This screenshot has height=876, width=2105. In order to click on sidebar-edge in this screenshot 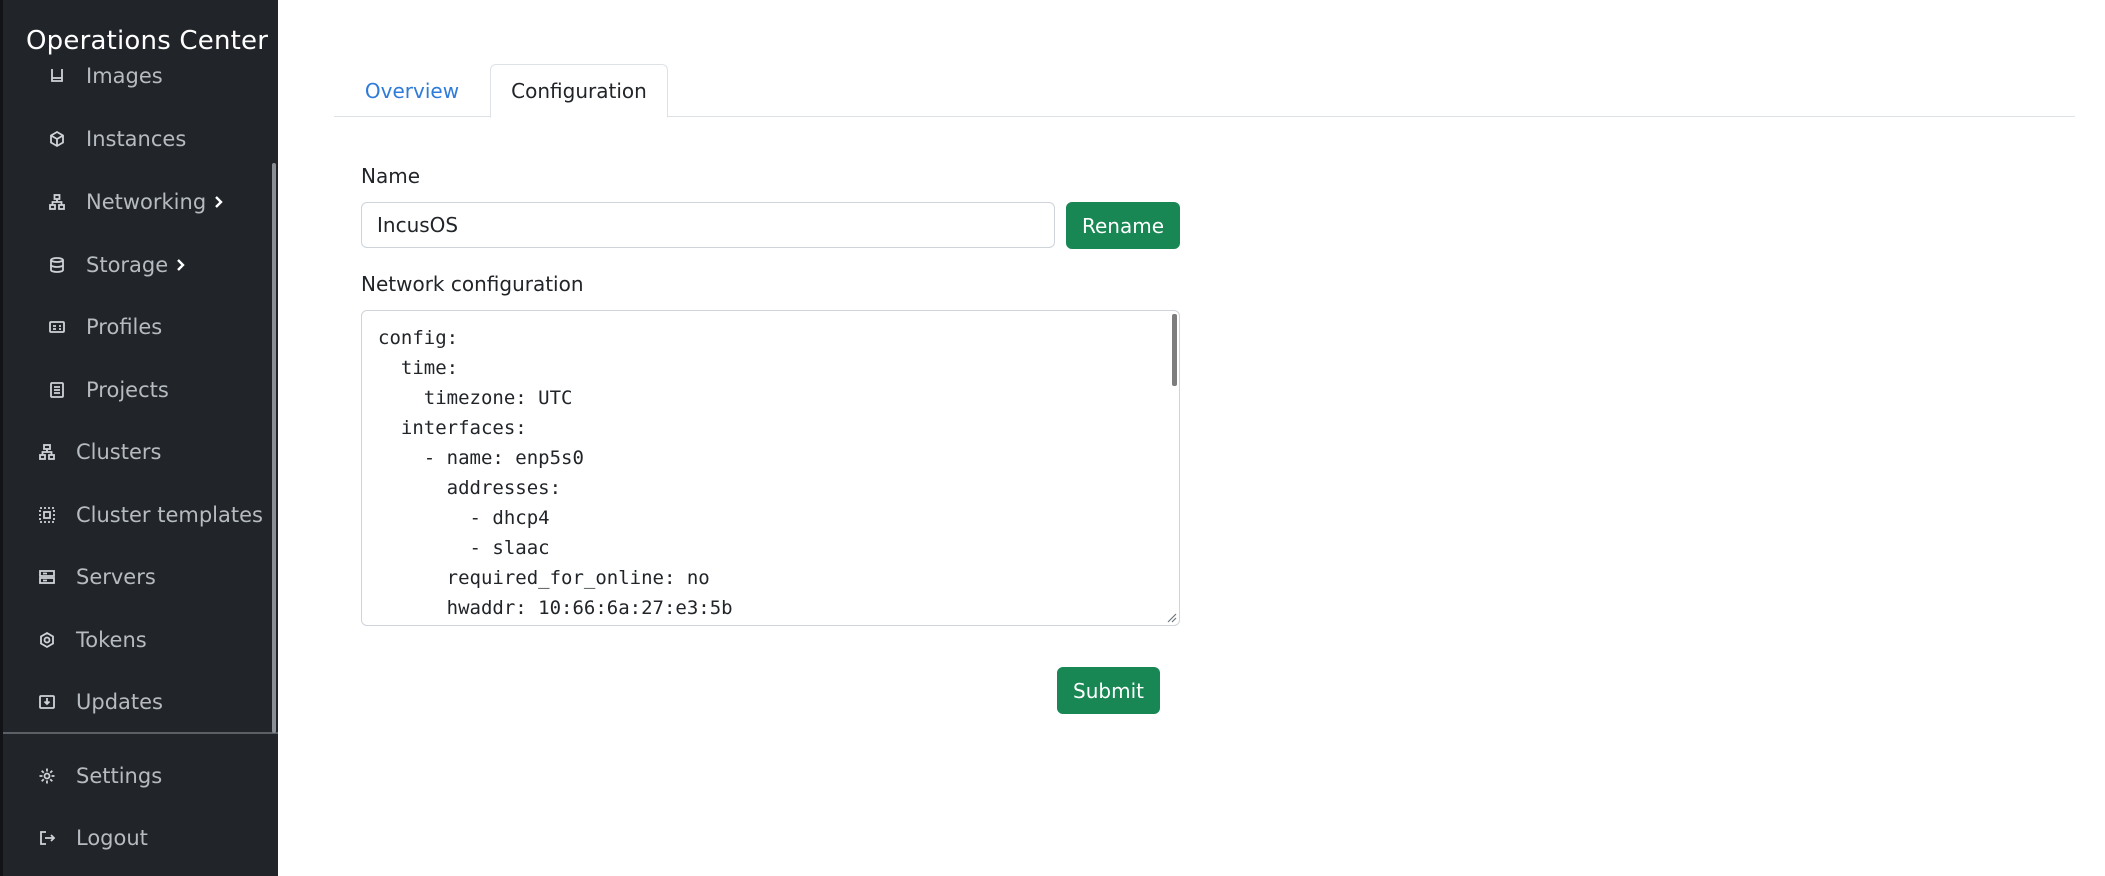, I will do `click(1, 438)`.